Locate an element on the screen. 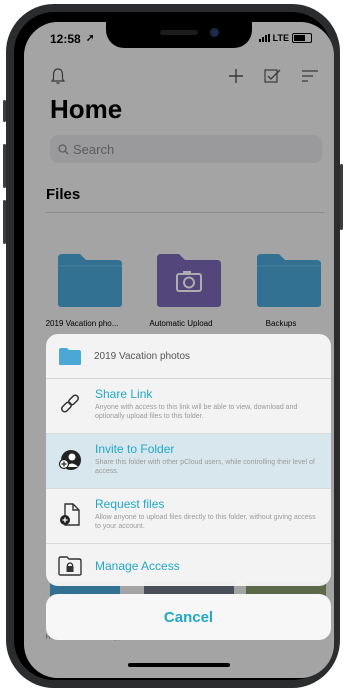 The width and height of the screenshot is (346, 693). cancel-button: Cancel is located at coordinates (188, 617).